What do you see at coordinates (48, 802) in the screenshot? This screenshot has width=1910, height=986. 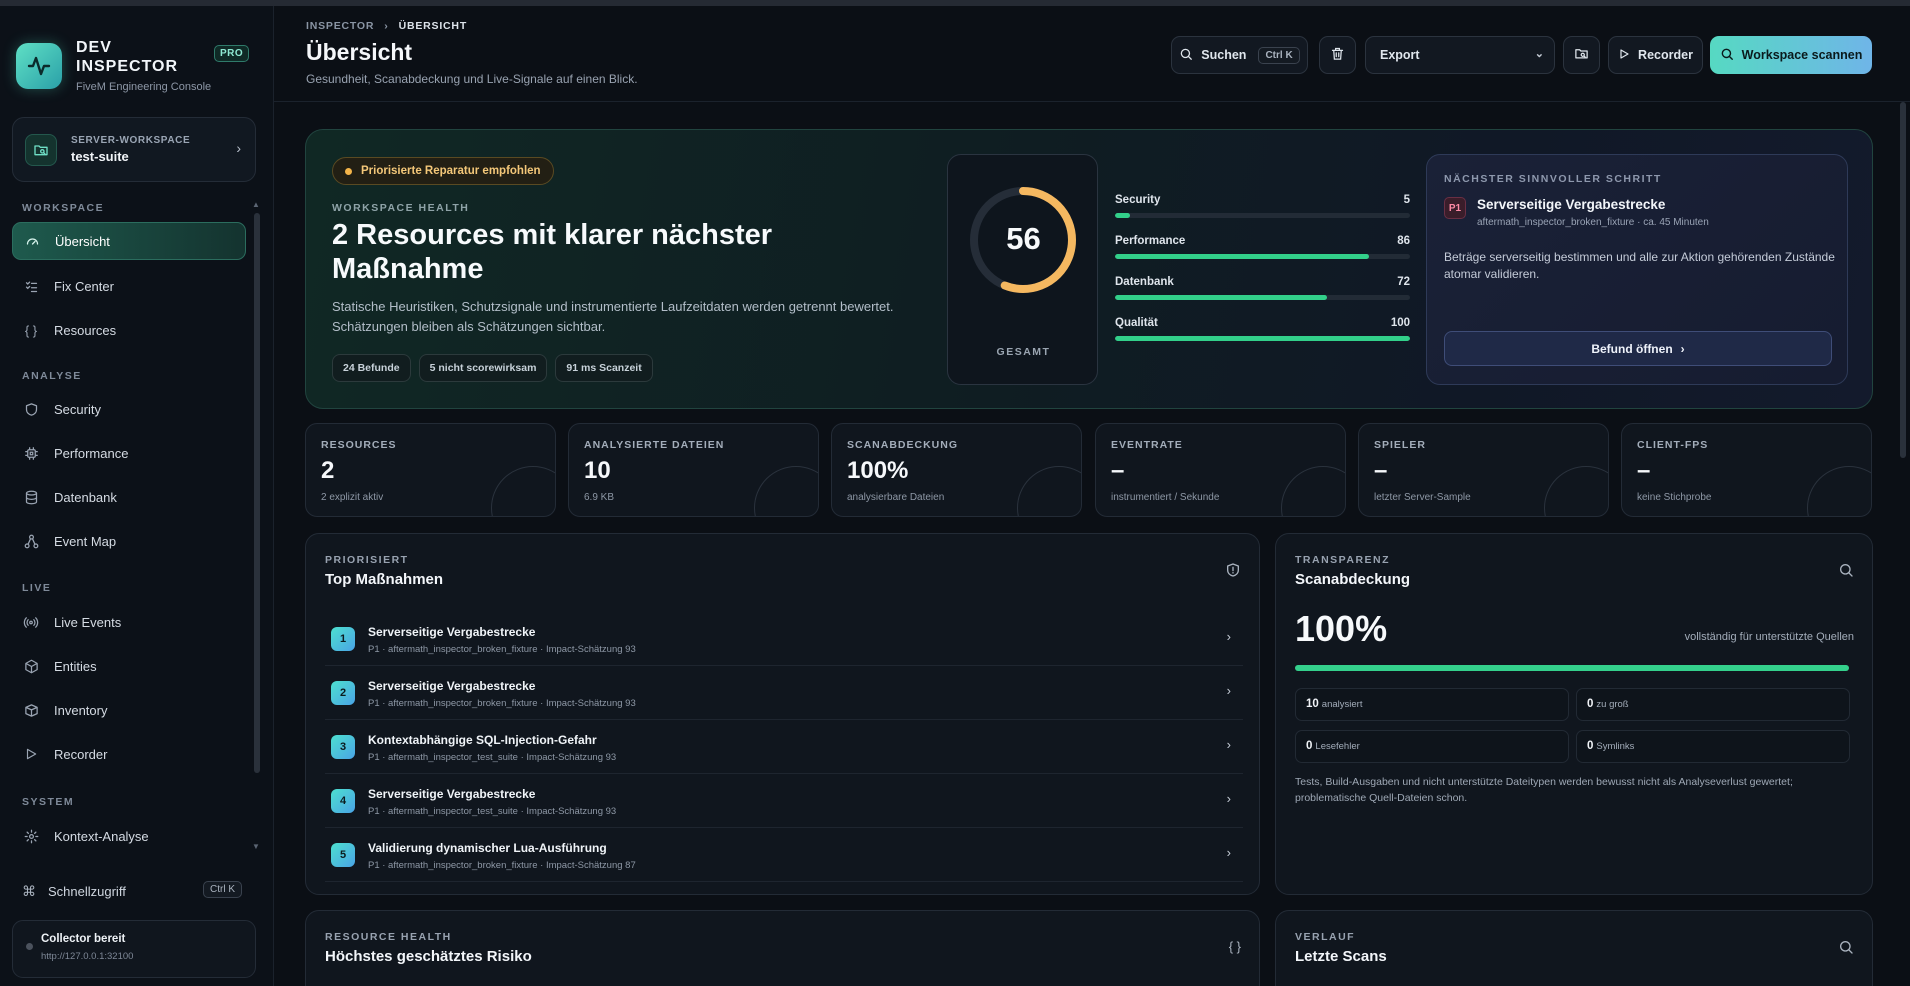 I see `nav-section-system: SYSTEM` at bounding box center [48, 802].